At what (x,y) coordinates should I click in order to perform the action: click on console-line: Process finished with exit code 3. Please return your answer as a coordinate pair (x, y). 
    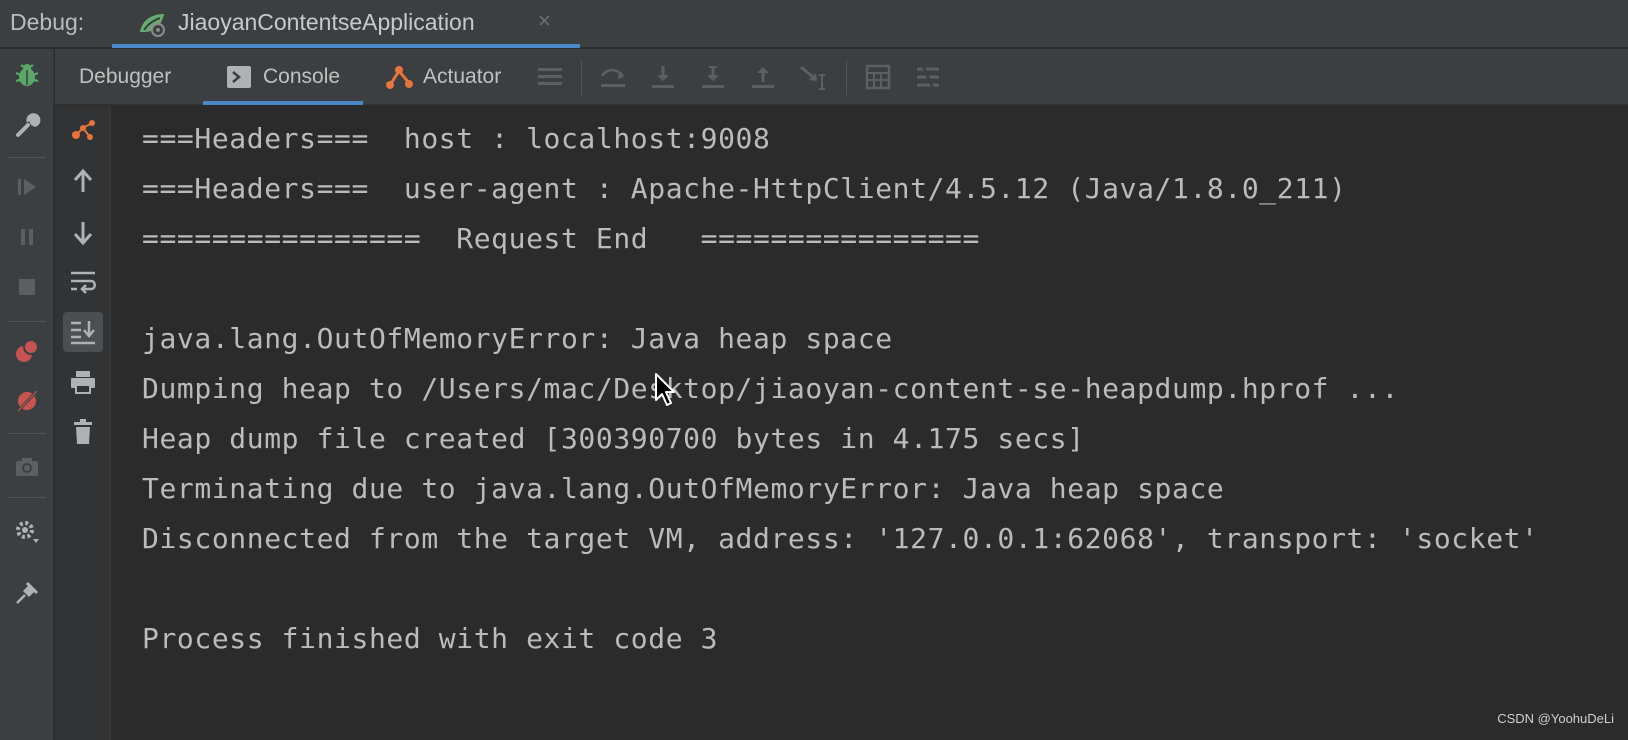
    Looking at the image, I should click on (430, 638).